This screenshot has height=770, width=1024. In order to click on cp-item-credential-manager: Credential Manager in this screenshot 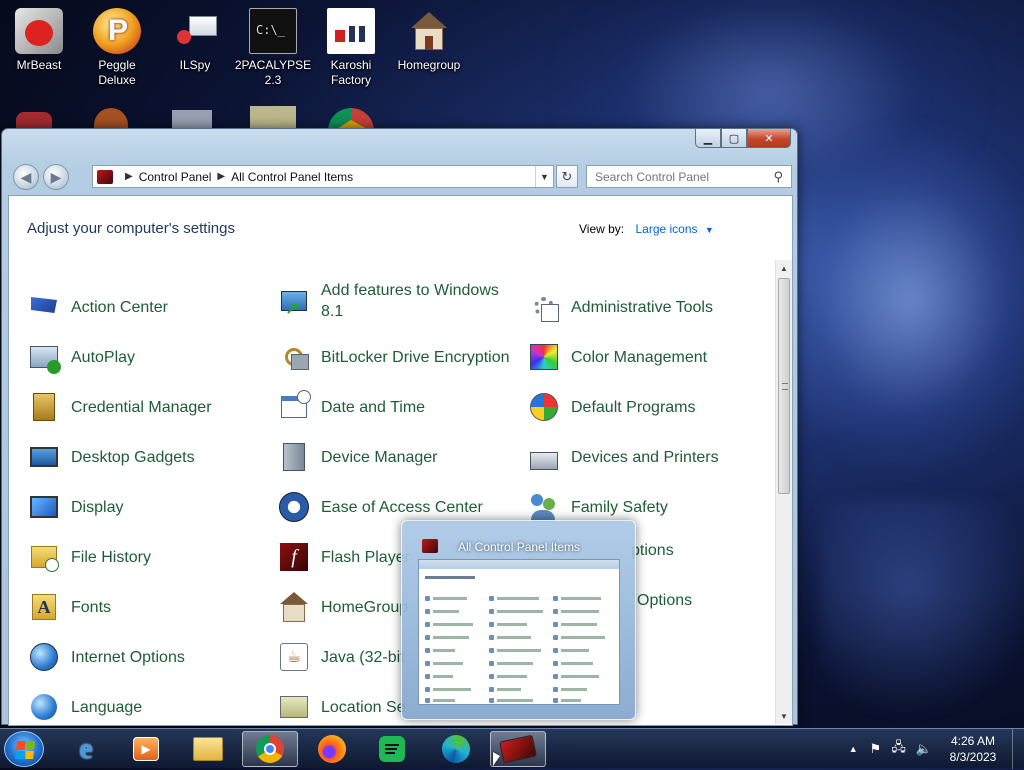, I will do `click(147, 407)`.